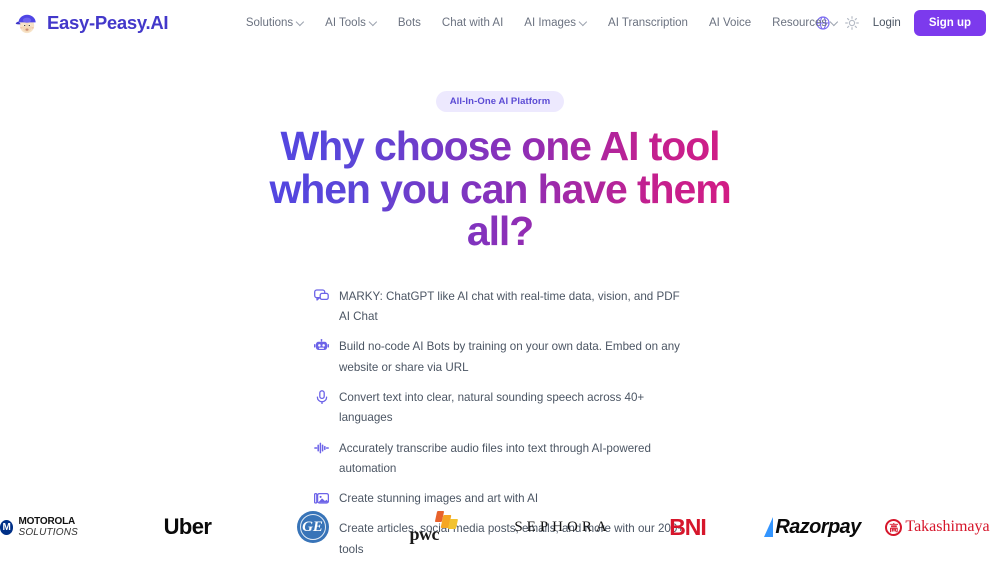 This screenshot has width=1000, height=563. I want to click on nav-item-resources: Resources, so click(805, 23).